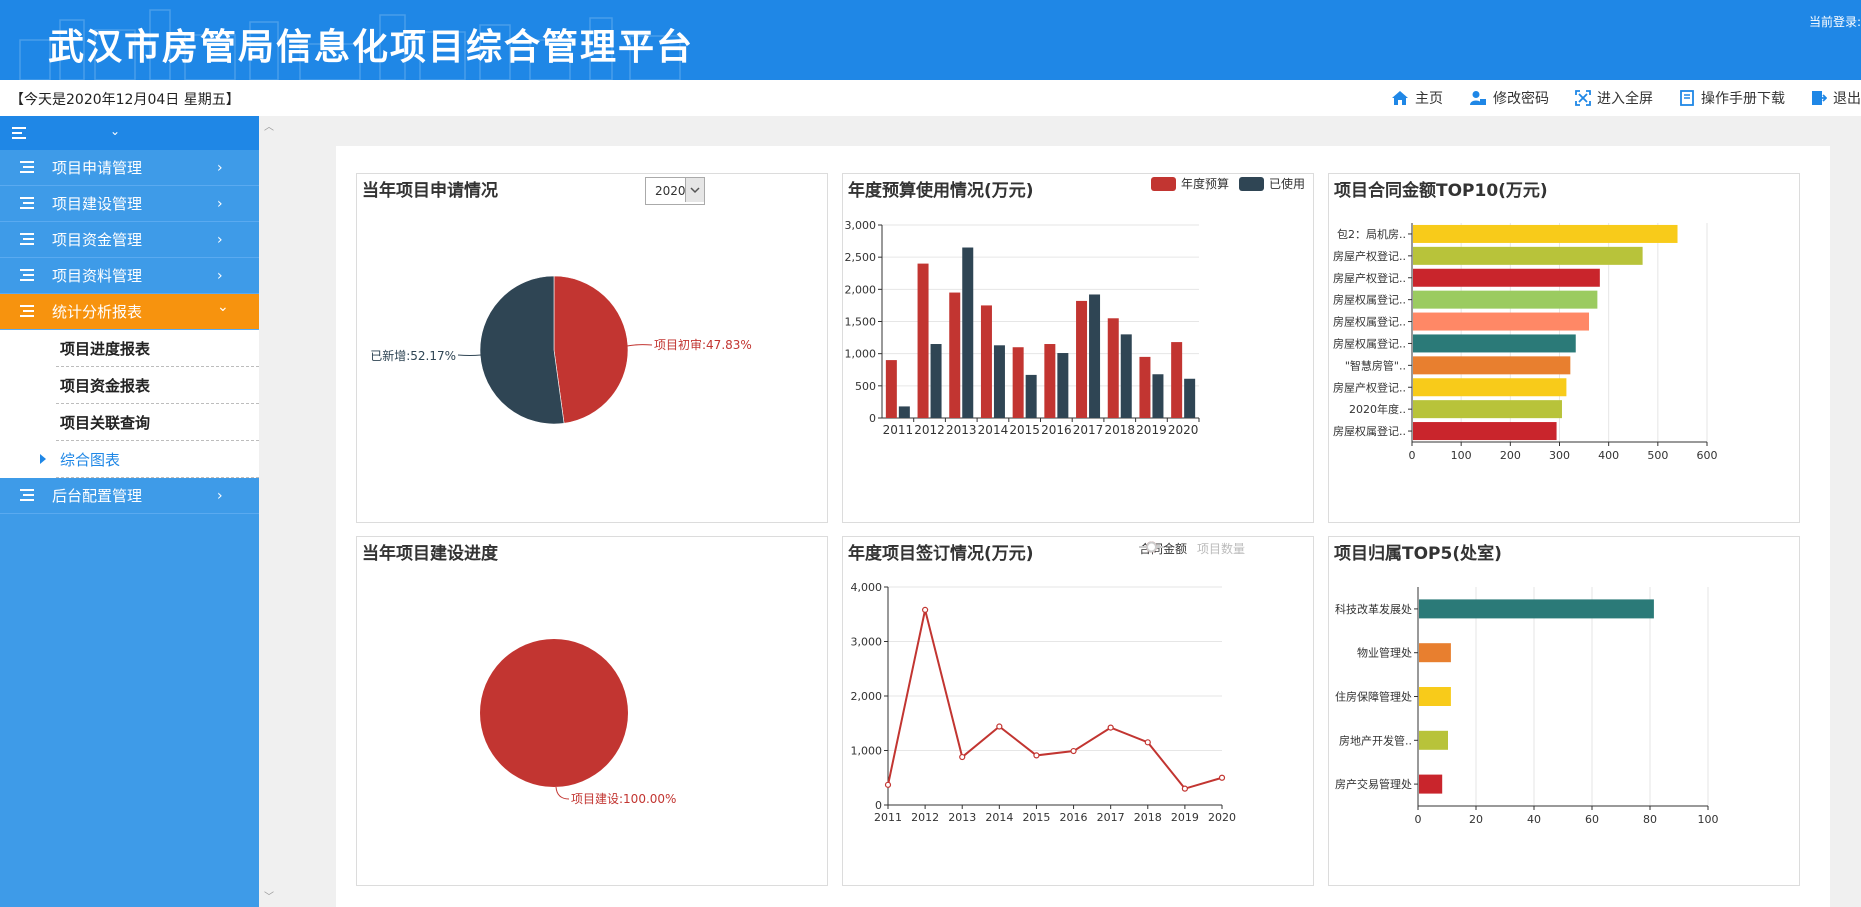 The height and width of the screenshot is (907, 1861). What do you see at coordinates (129, 240) in the screenshot?
I see `sidebar-item-project-funds: 项目资金管理 ›` at bounding box center [129, 240].